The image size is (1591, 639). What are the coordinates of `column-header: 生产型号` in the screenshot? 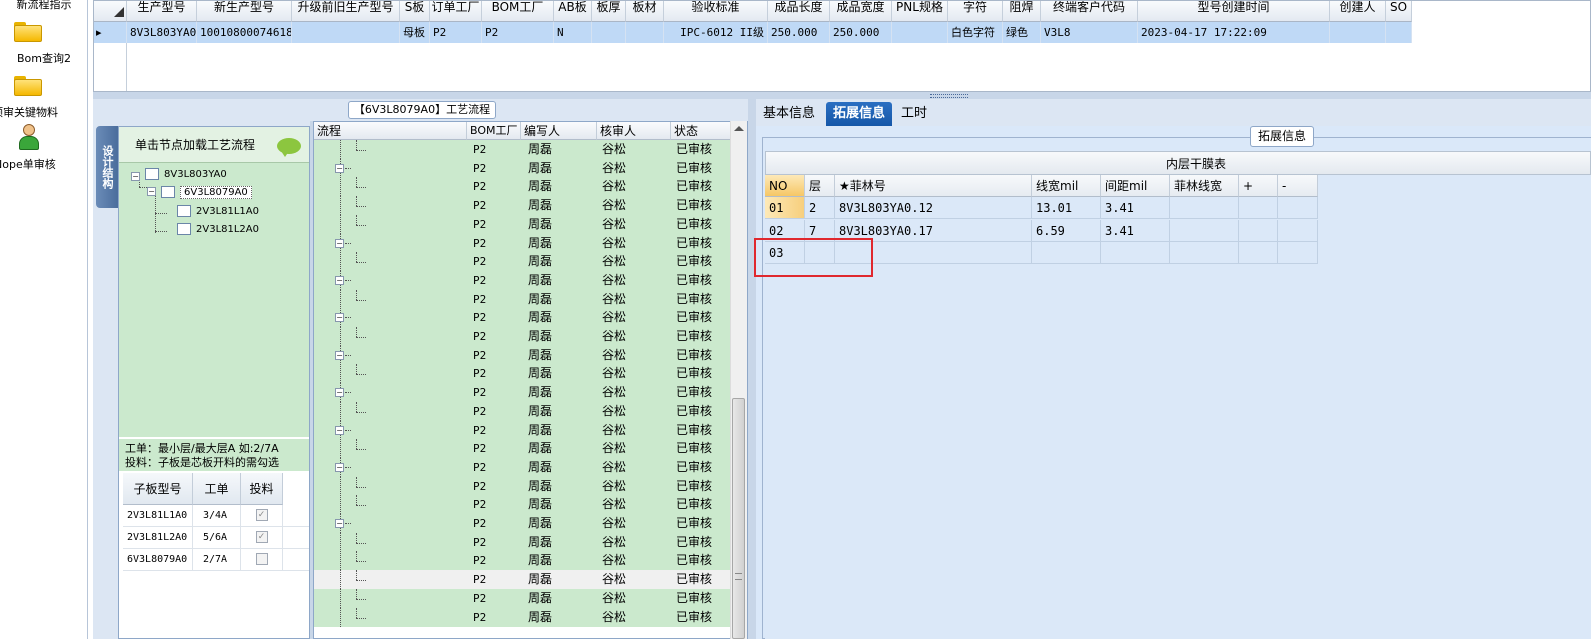 It's located at (162, 11).